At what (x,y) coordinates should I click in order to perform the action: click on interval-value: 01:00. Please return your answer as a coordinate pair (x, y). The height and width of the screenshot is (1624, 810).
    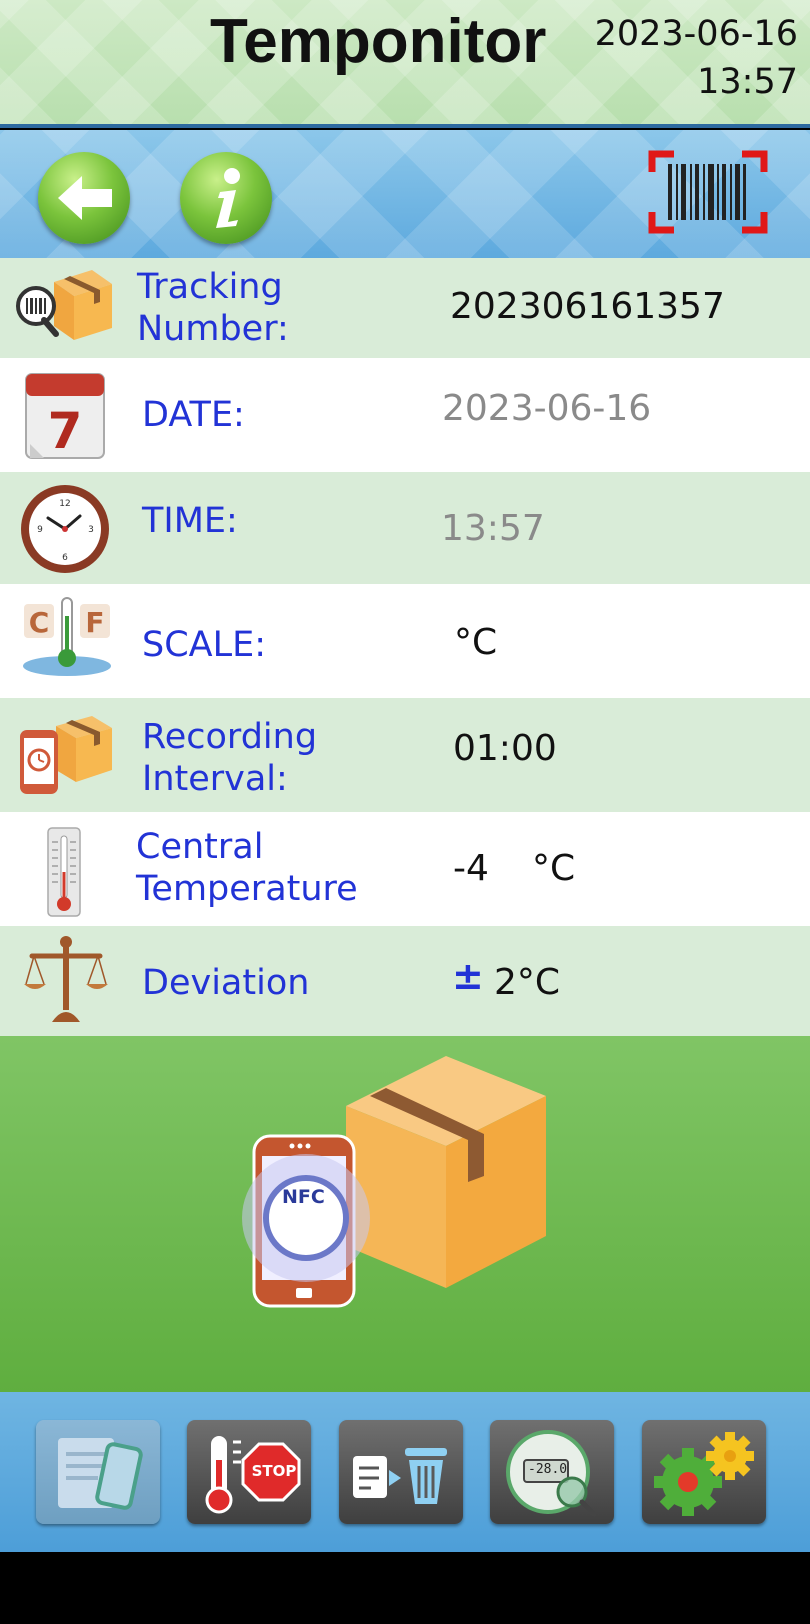
    Looking at the image, I should click on (505, 748).